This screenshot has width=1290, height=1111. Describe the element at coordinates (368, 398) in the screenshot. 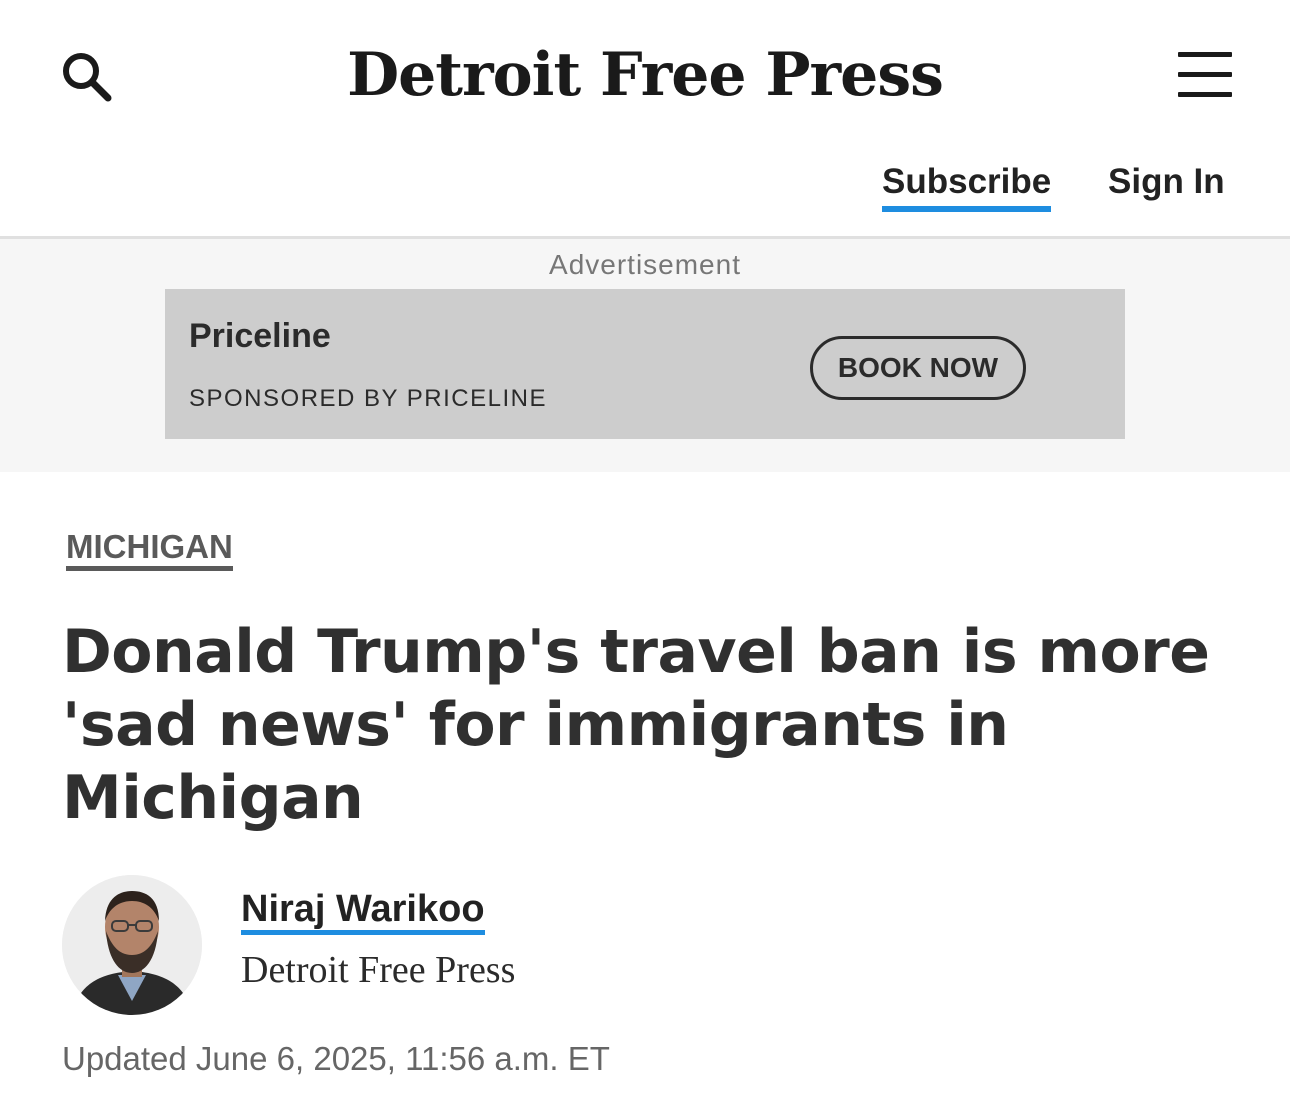

I see `ad-sponsor-text: SPONSORED BY PRICELINE` at that location.